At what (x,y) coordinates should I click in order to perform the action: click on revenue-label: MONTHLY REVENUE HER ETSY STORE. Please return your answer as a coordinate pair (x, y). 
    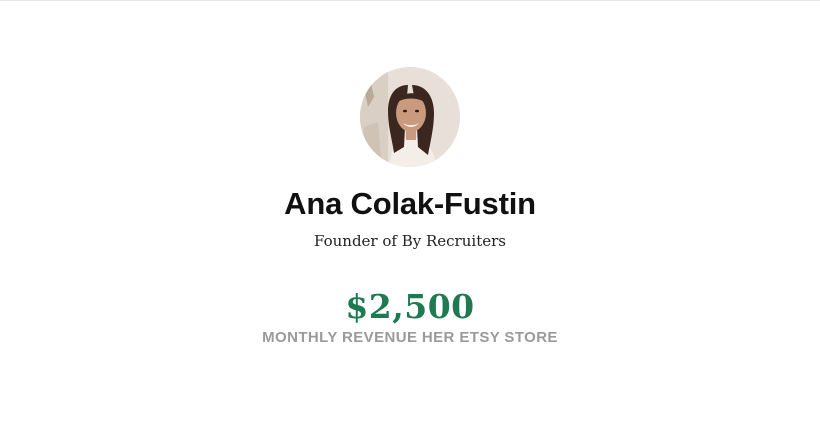
    Looking at the image, I should click on (410, 337).